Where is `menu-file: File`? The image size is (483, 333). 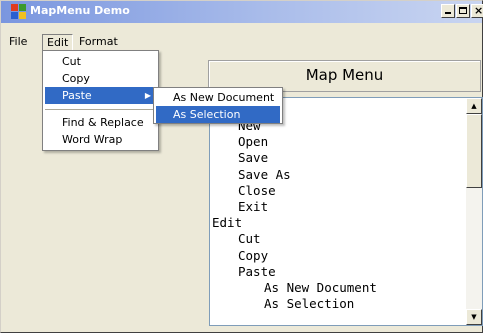
menu-file: File is located at coordinates (18, 42).